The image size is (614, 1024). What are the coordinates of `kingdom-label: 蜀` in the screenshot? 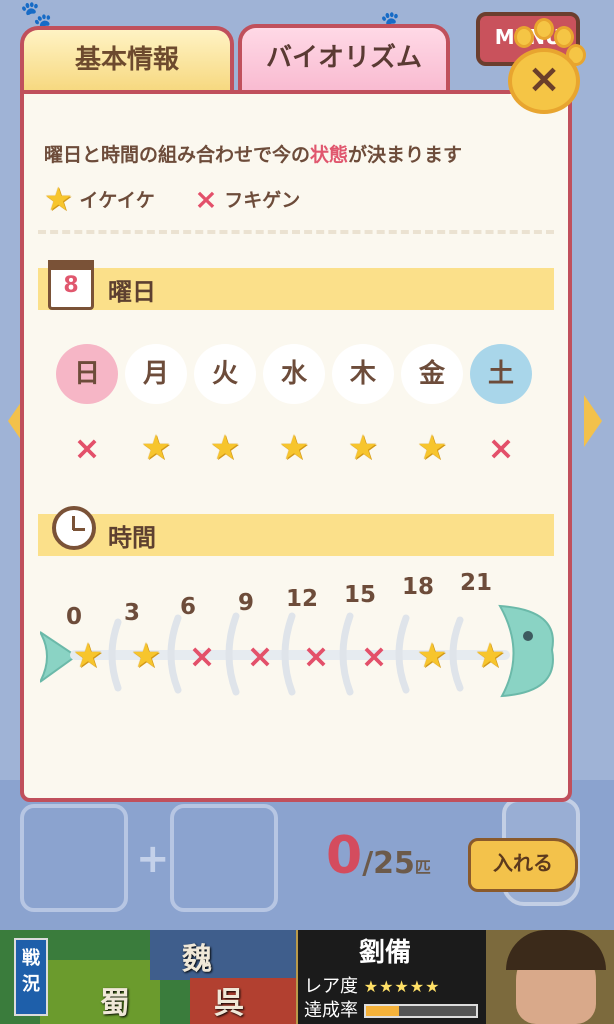 It's located at (115, 1003).